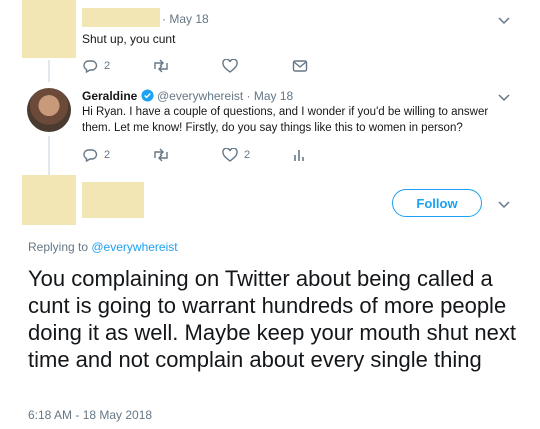 Image resolution: width=540 pixels, height=429 pixels. I want to click on analytics-button, so click(307, 155).